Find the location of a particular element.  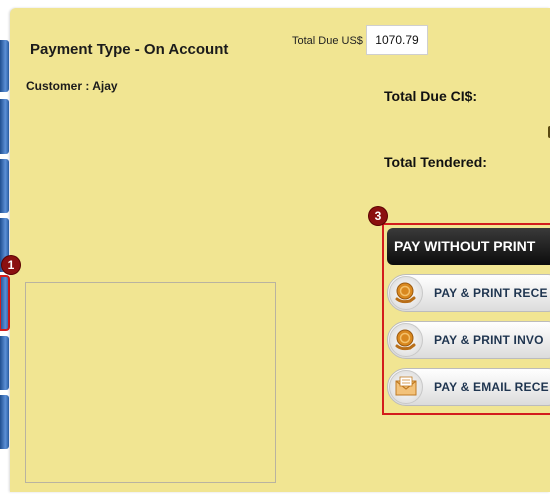

envelope-icon is located at coordinates (406, 387).